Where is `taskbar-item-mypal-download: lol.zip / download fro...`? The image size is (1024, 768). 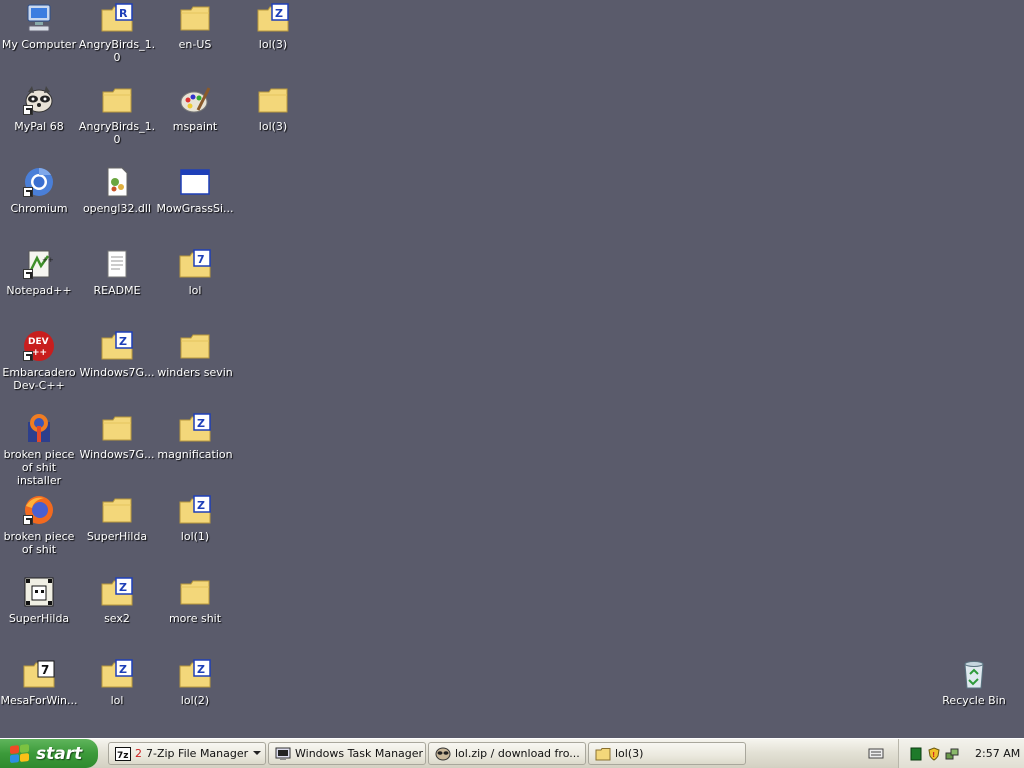 taskbar-item-mypal-download: lol.zip / download fro... is located at coordinates (507, 753).